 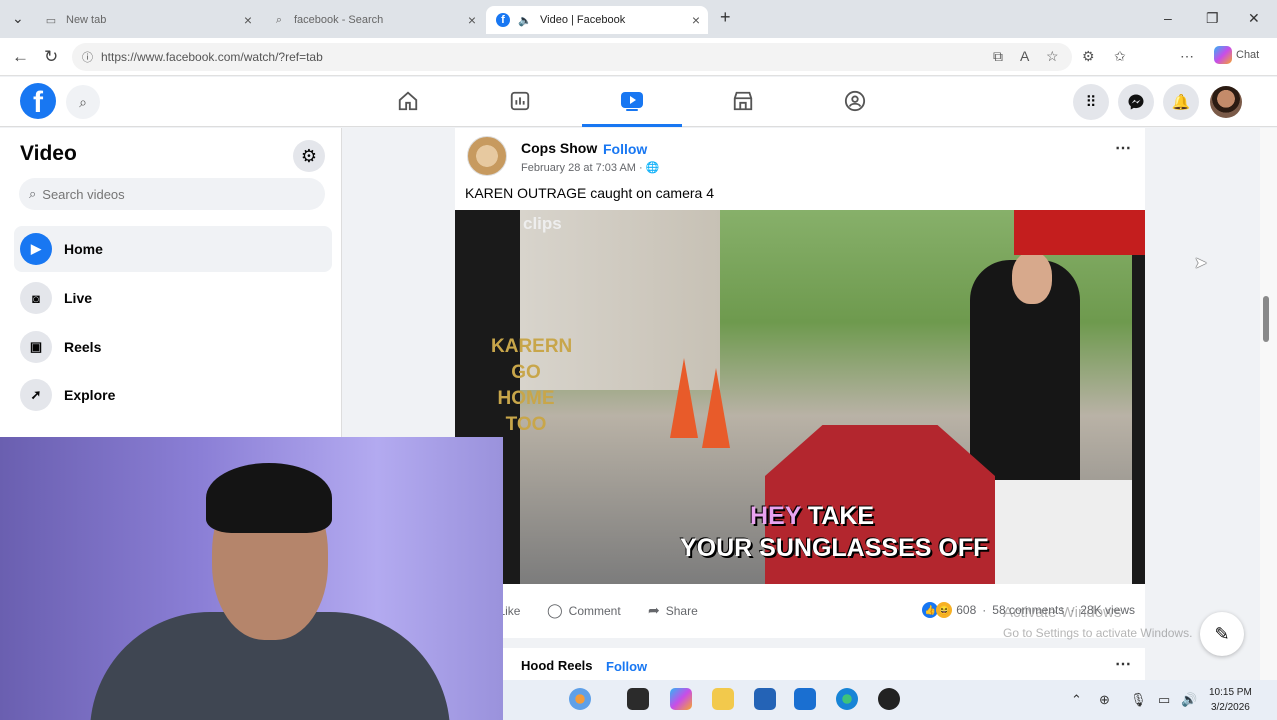 I want to click on copilot-chat-button: Chat, so click(x=1236, y=55).